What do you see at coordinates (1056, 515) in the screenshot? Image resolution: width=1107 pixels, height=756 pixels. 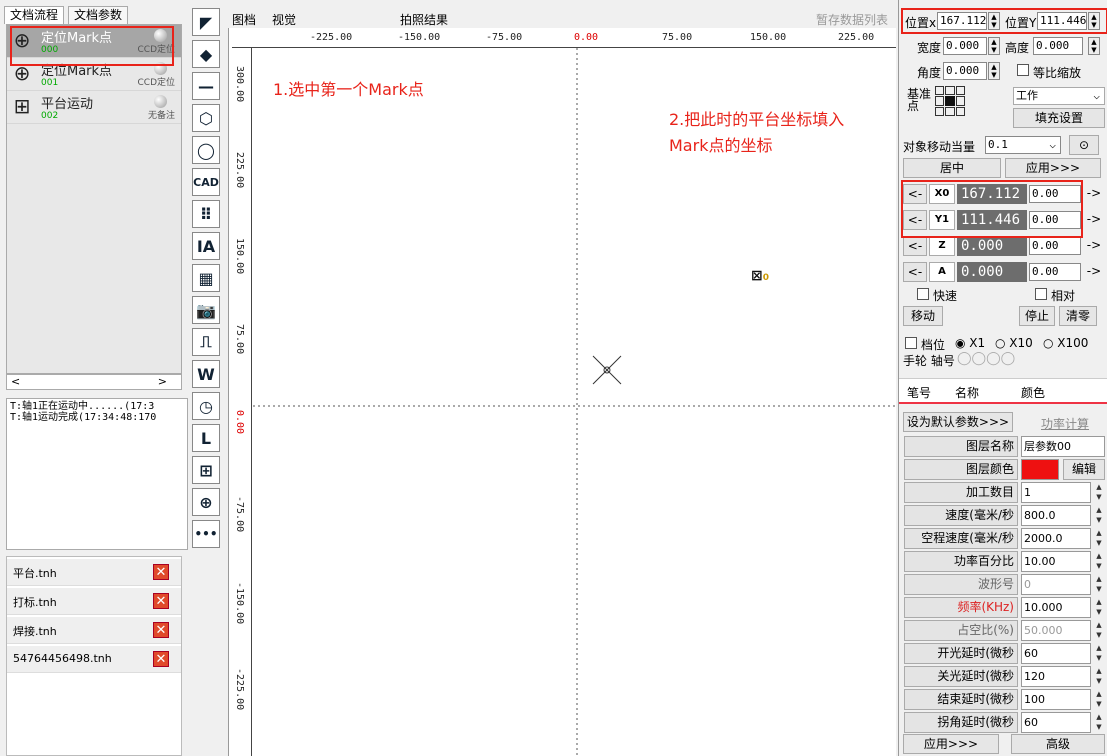 I see `param-value-input: 800.0` at bounding box center [1056, 515].